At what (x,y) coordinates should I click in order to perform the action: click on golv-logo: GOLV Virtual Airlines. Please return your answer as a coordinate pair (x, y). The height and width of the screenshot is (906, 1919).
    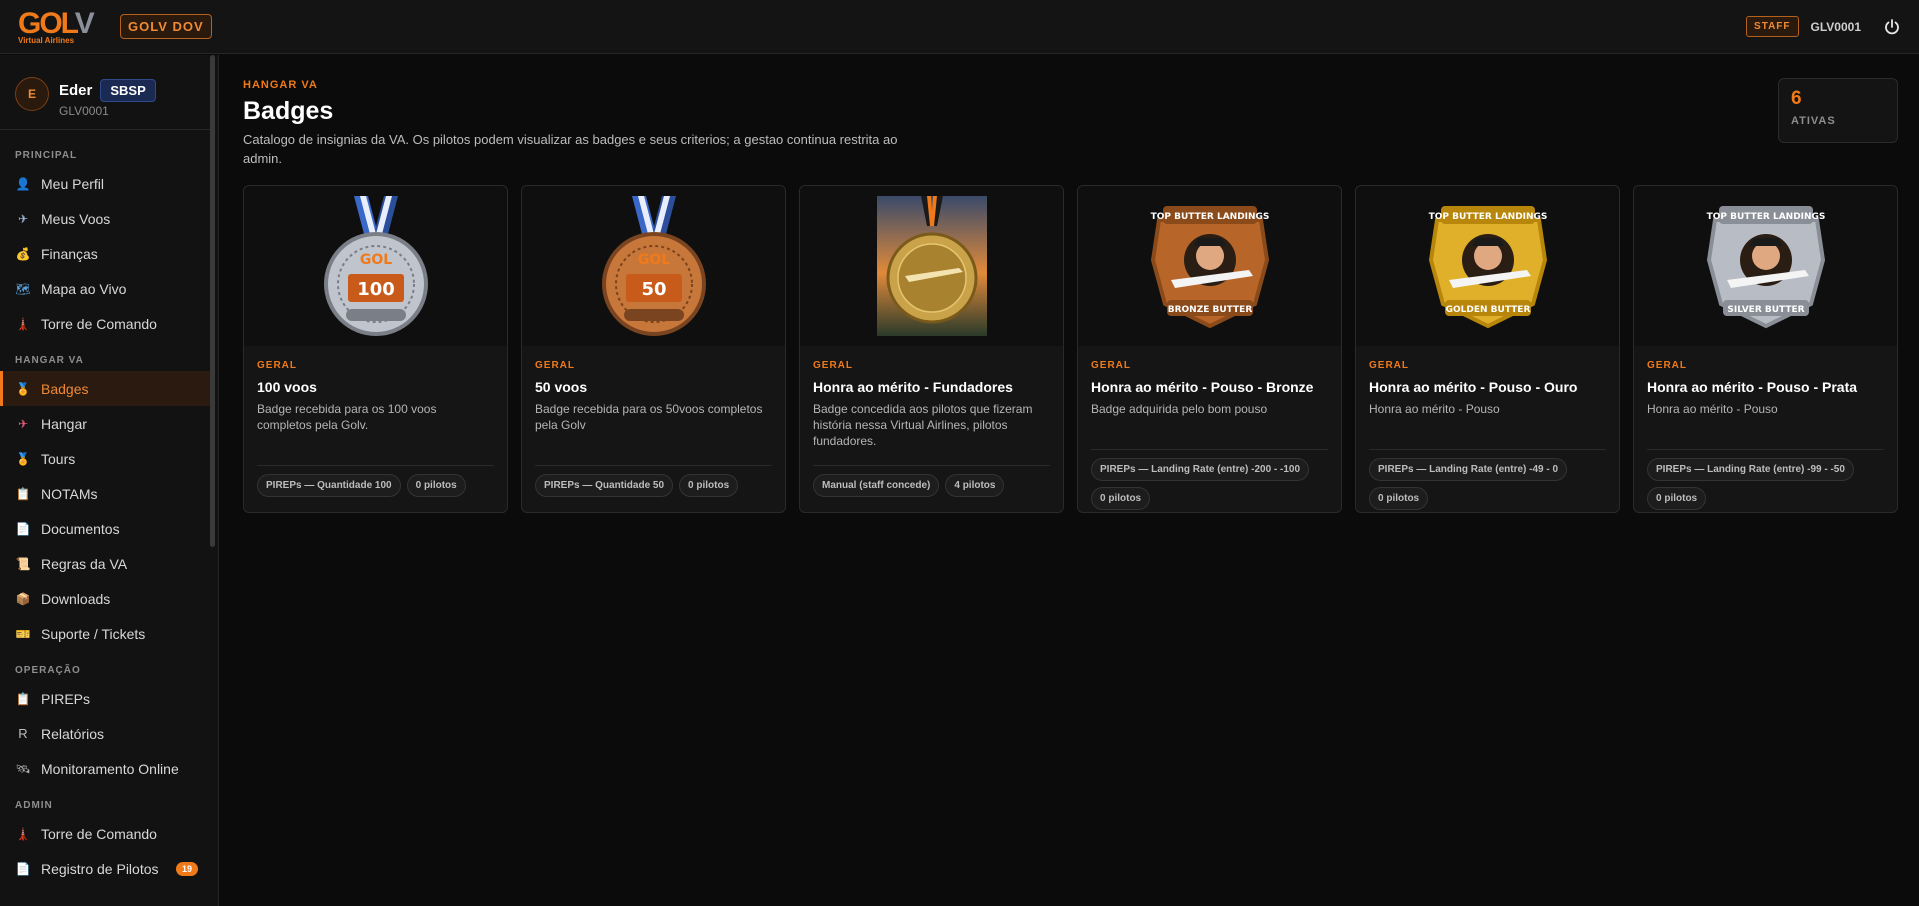
    Looking at the image, I should click on (60, 25).